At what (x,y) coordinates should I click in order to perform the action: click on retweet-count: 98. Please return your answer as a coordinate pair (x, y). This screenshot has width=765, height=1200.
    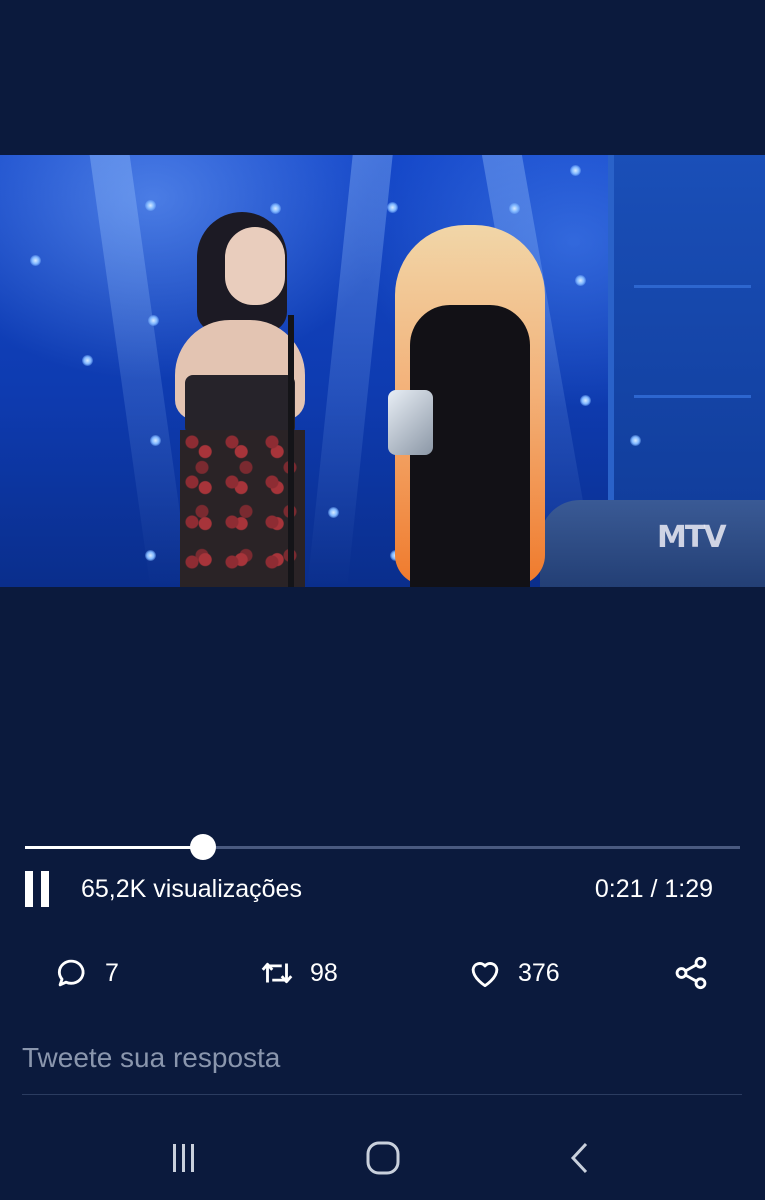
    Looking at the image, I should click on (324, 972).